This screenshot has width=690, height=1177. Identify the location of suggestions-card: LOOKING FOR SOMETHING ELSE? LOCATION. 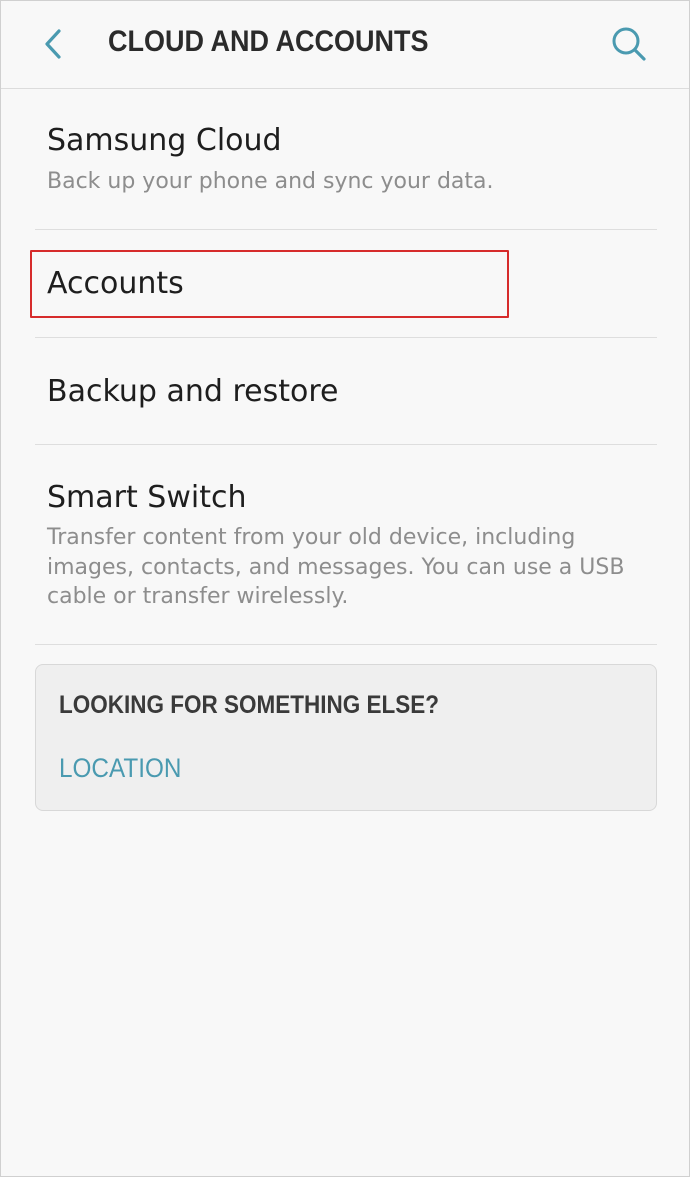
(346, 737).